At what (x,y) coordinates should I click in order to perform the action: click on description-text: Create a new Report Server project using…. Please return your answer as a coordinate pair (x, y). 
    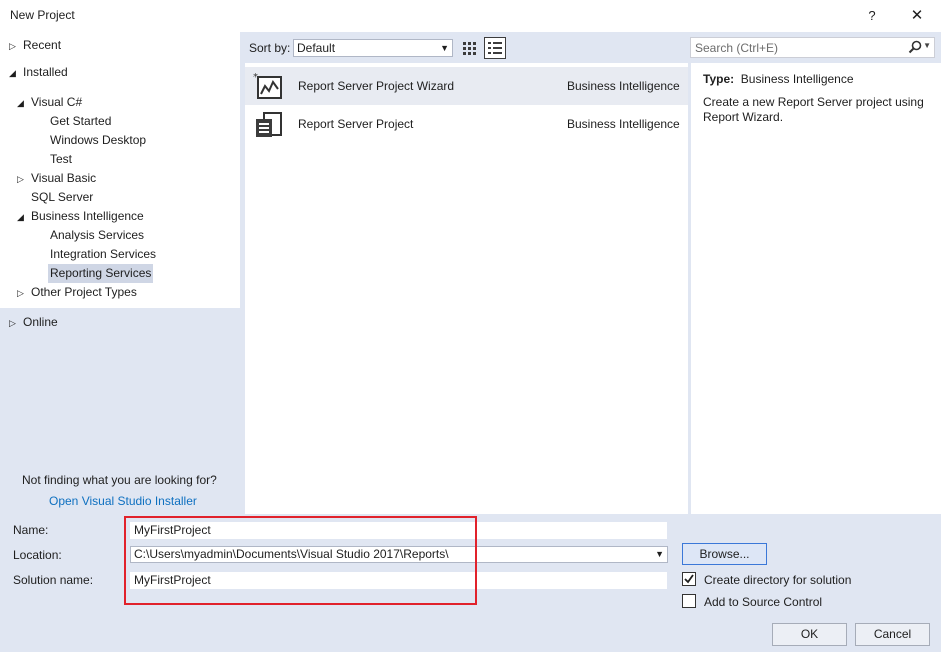
    Looking at the image, I should click on (813, 109).